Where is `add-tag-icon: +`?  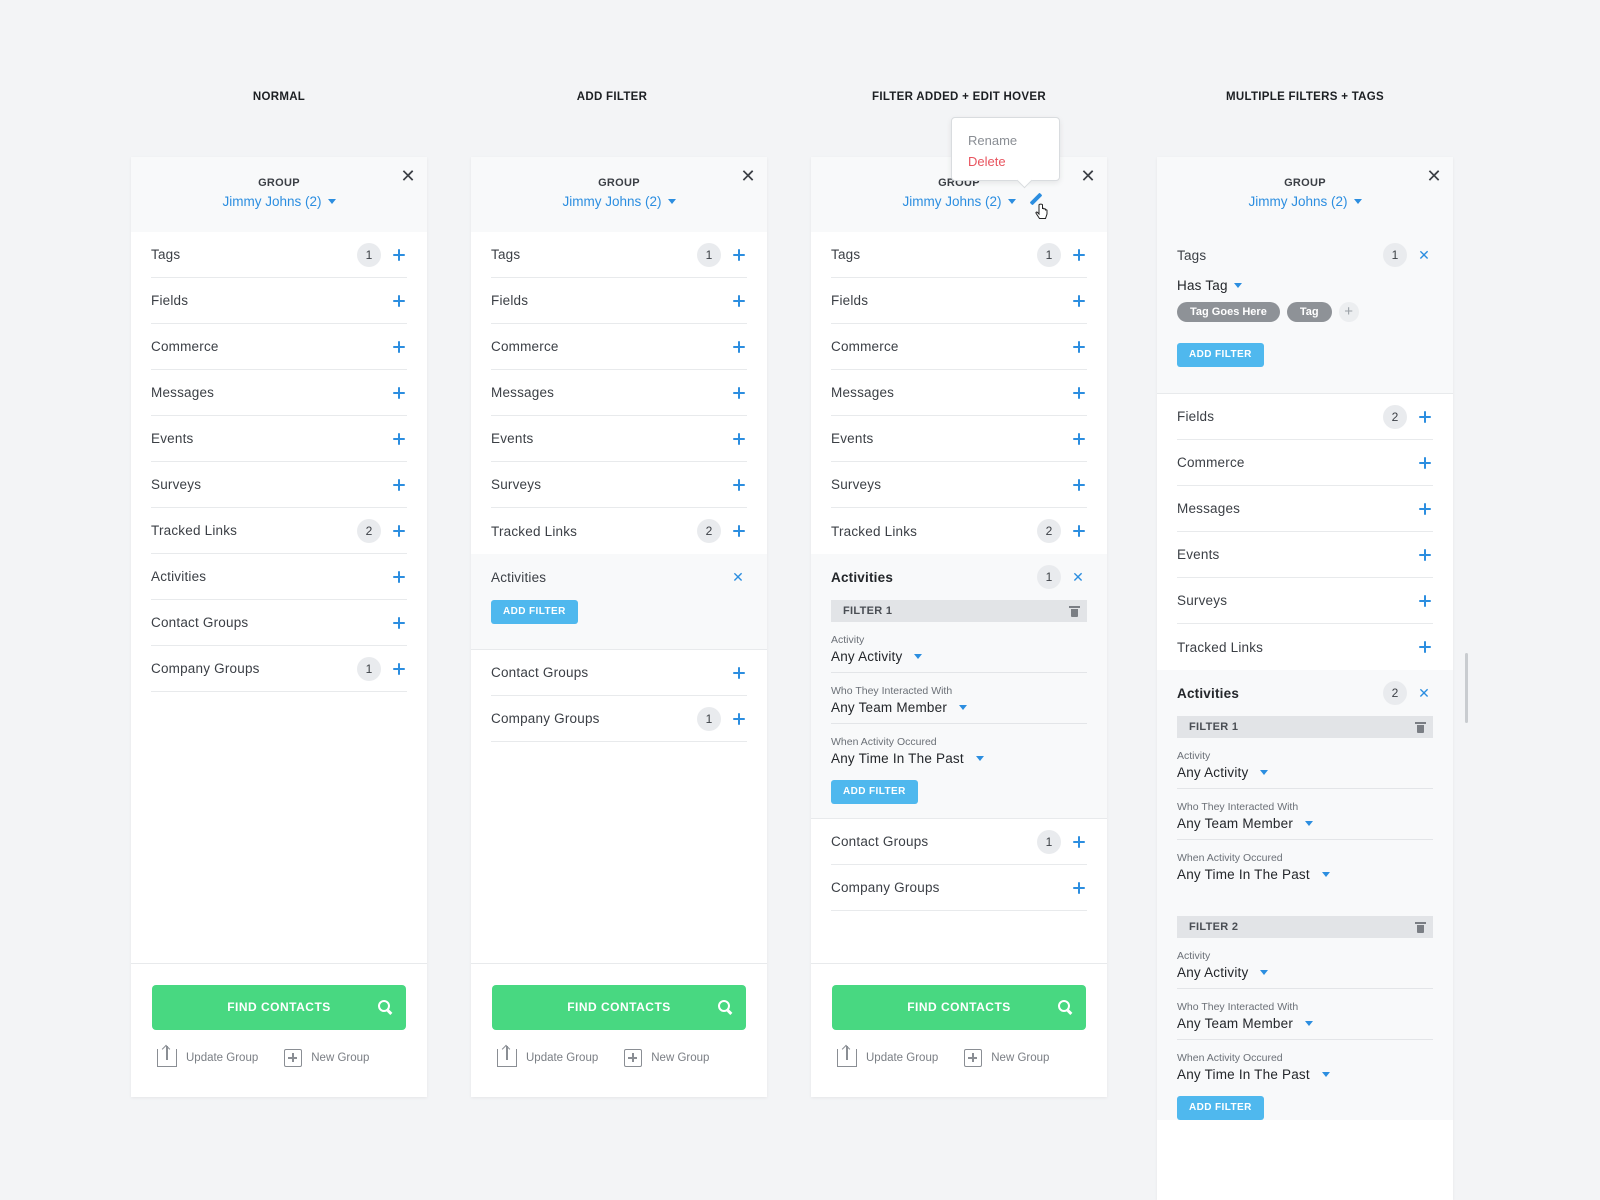
add-tag-icon: + is located at coordinates (1348, 312).